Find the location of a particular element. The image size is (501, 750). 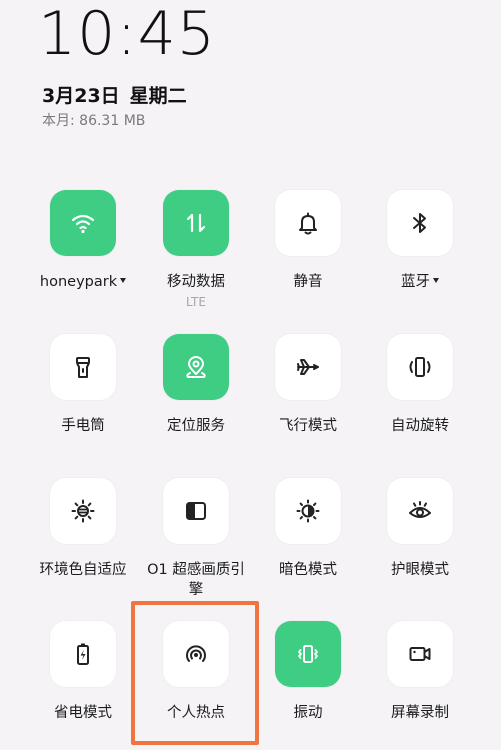

tile-display-engine: O1 超感画质引擎 is located at coordinates (196, 539).